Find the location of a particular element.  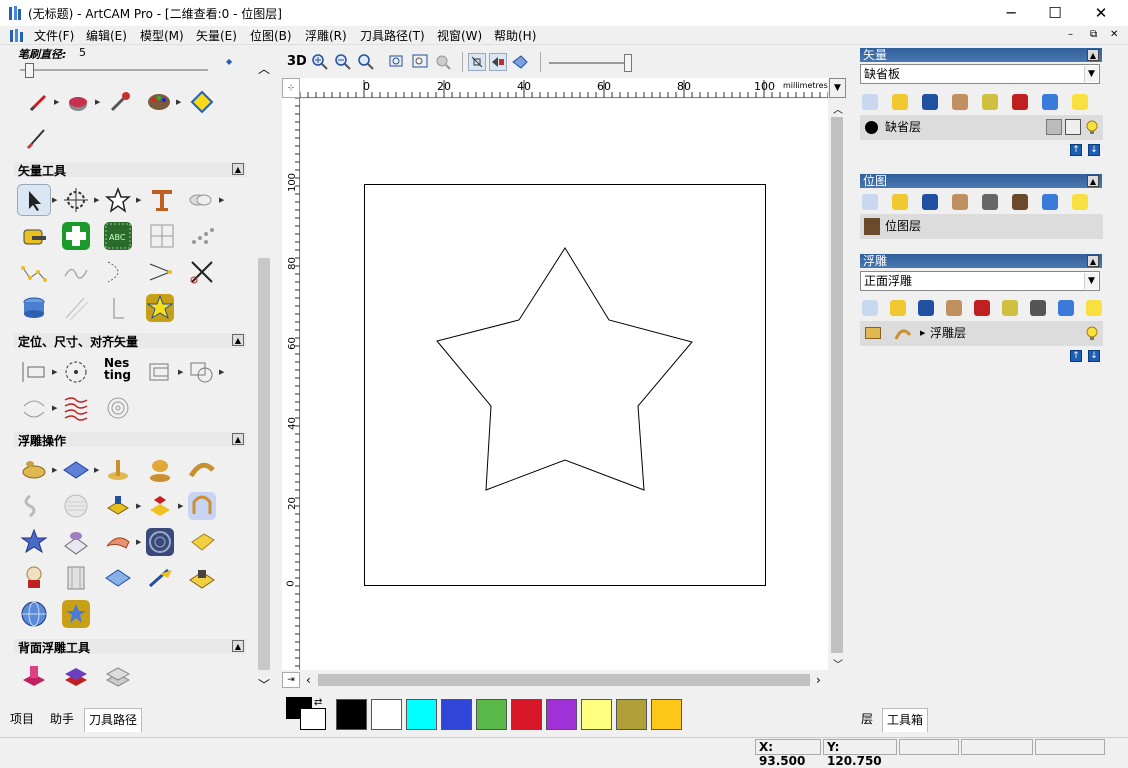

measure-tape-icon is located at coordinates (34, 236).